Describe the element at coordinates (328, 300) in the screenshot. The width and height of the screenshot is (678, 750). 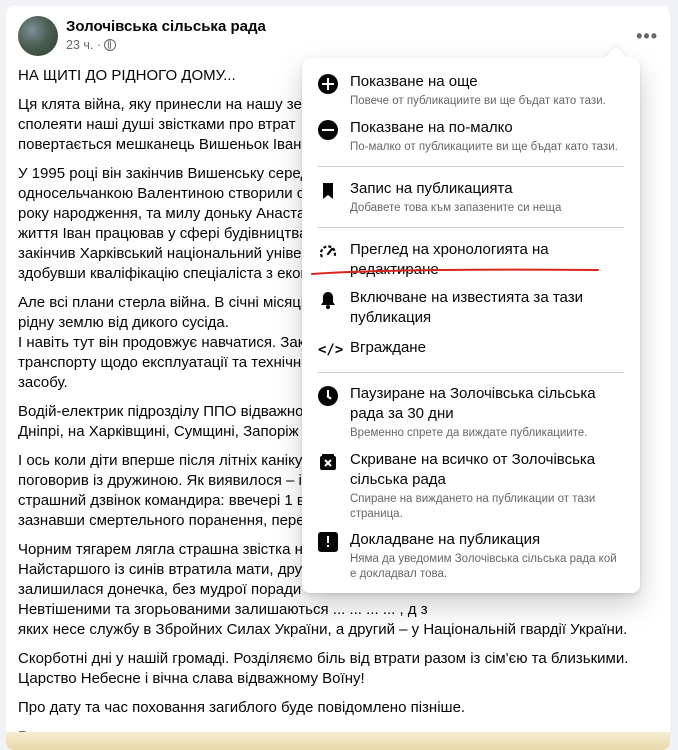
I see `bell-icon` at that location.